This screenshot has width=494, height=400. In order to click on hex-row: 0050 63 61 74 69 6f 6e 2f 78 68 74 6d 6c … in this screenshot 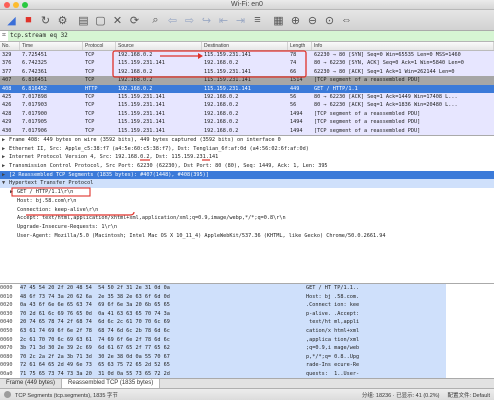, I will do `click(247, 331)`.